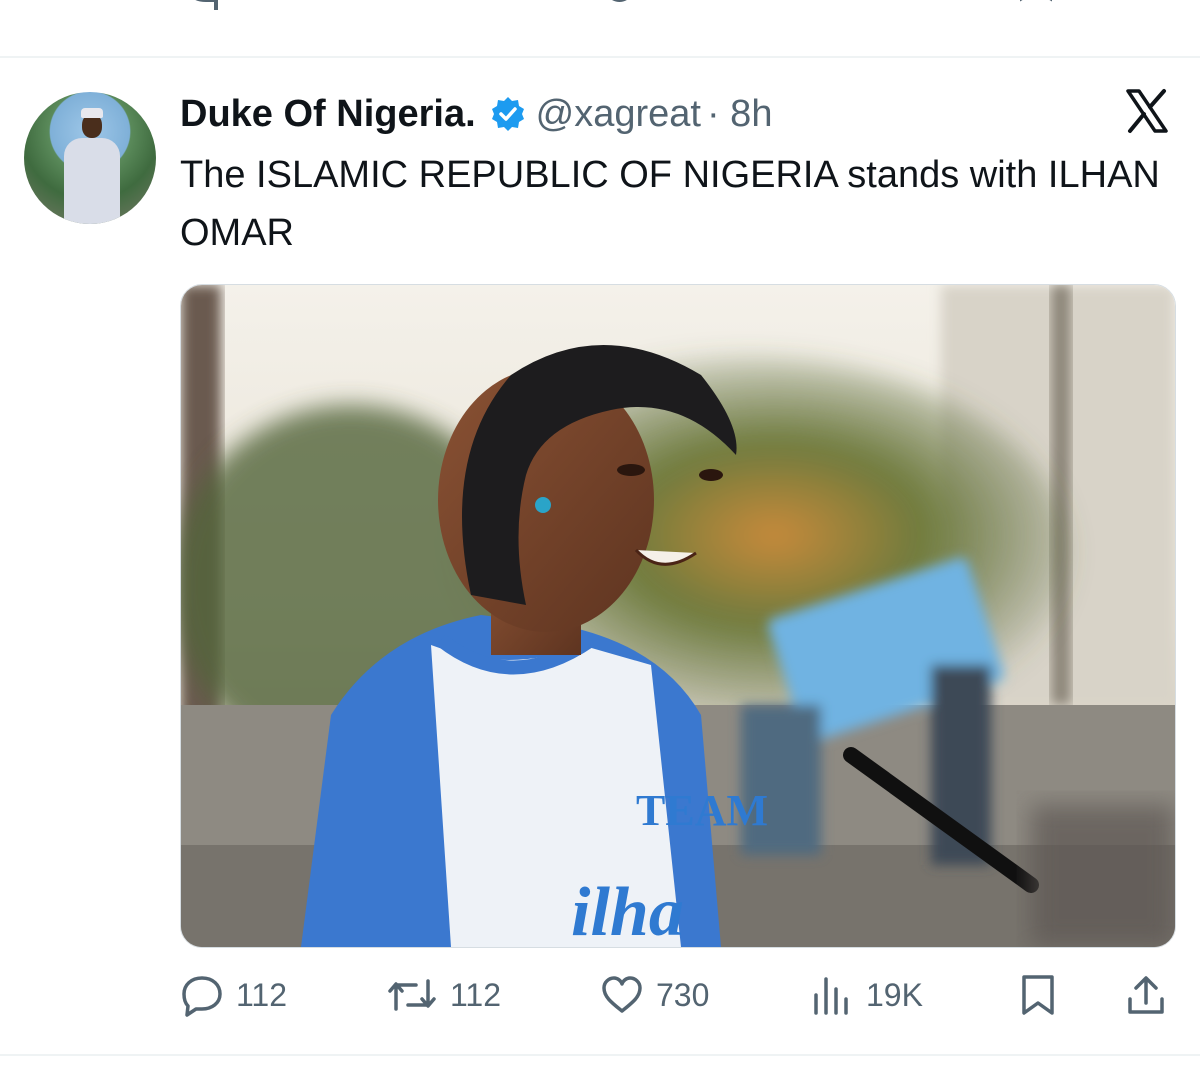 This screenshot has width=1200, height=1074. I want to click on bookmark-button, so click(1038, 995).